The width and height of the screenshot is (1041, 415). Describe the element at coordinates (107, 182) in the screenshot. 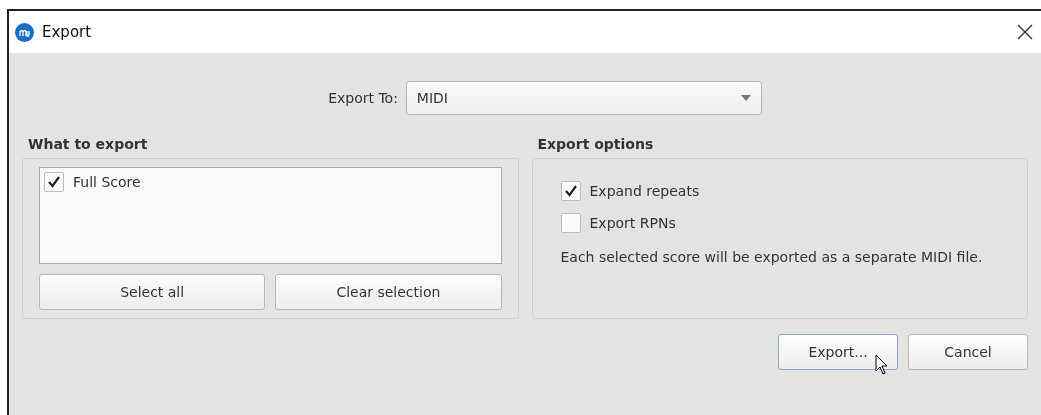

I see `score-name: Full Score` at that location.